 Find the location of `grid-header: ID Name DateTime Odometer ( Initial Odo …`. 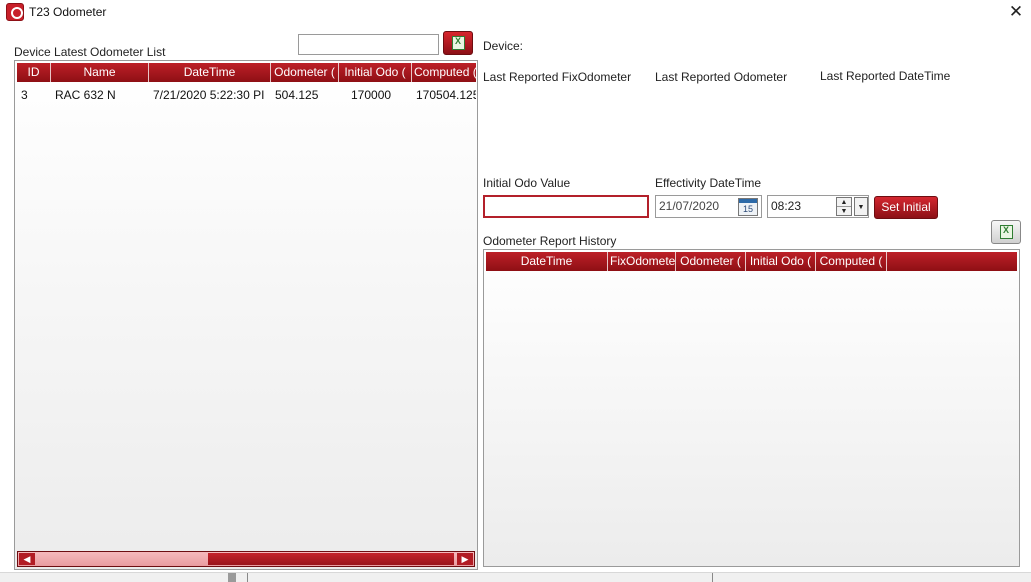

grid-header: ID Name DateTime Odometer ( Initial Odo … is located at coordinates (246, 72).